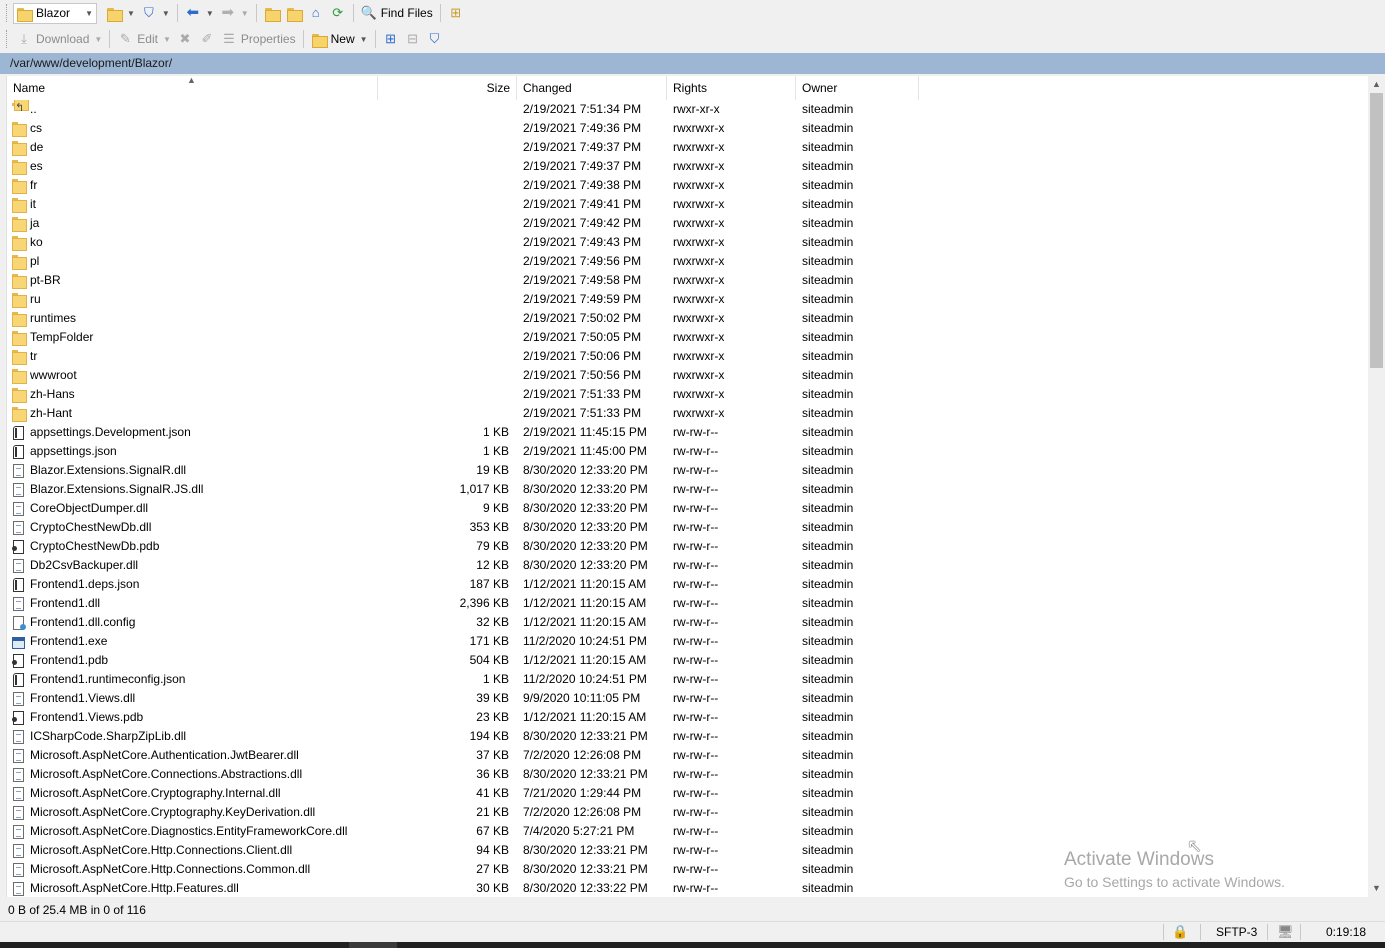 The height and width of the screenshot is (948, 1385). Describe the element at coordinates (192, 166) in the screenshot. I see `file-name-cell: es` at that location.